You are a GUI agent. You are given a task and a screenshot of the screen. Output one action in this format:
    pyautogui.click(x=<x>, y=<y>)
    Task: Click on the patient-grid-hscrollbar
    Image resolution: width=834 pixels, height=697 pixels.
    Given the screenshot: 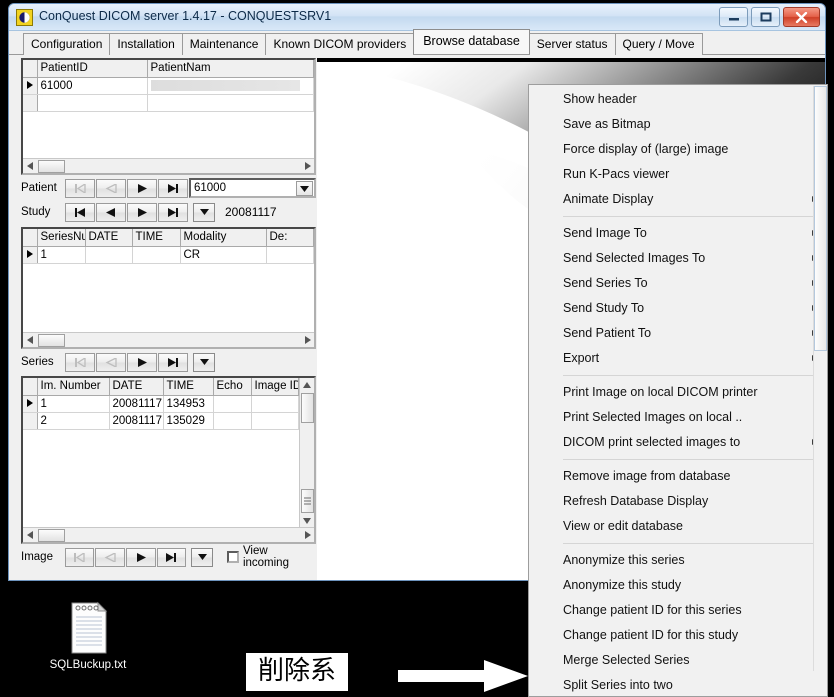 What is the action you would take?
    pyautogui.click(x=168, y=165)
    